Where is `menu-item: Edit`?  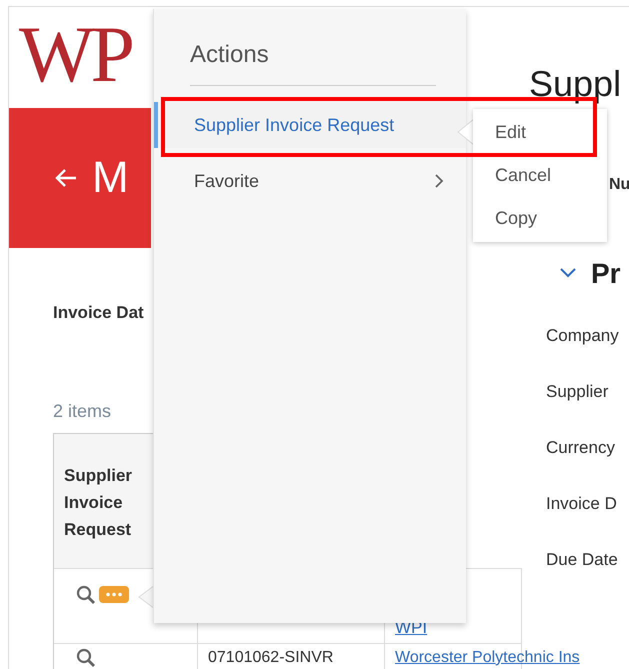 menu-item: Edit is located at coordinates (540, 138).